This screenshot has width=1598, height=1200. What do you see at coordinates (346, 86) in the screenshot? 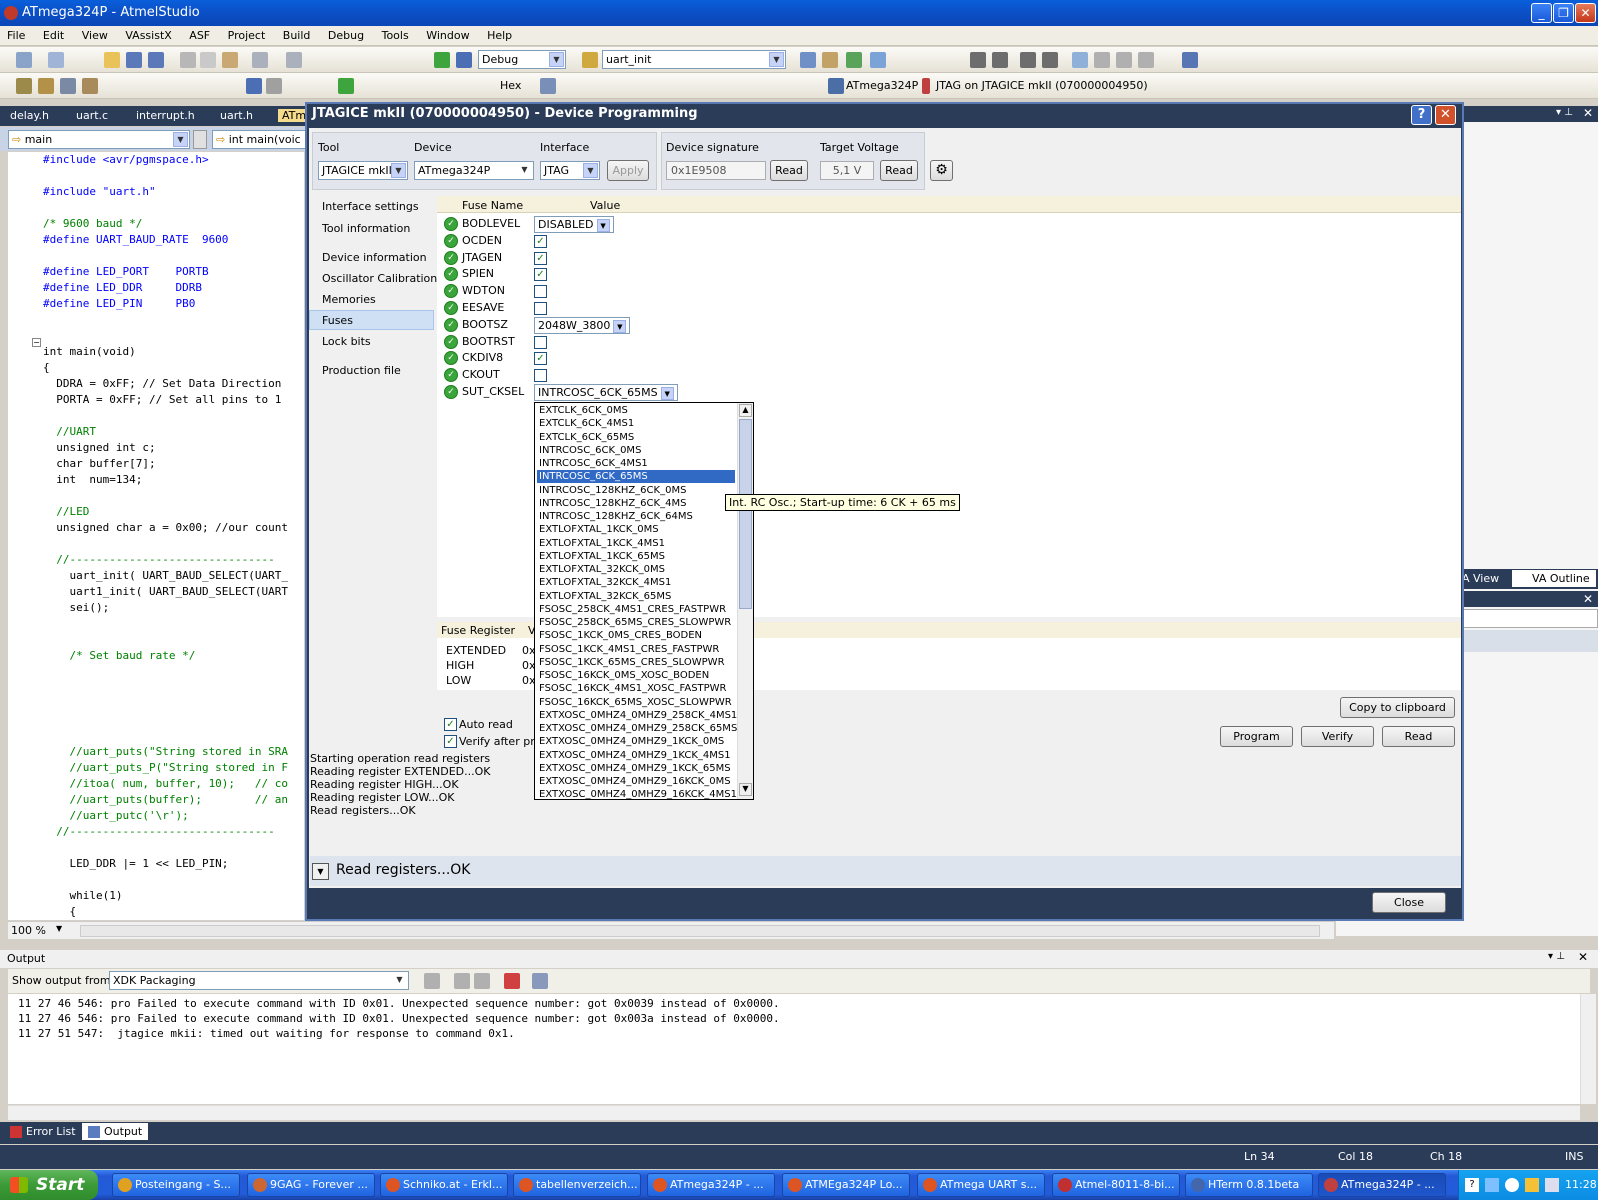
I see `run-icon` at bounding box center [346, 86].